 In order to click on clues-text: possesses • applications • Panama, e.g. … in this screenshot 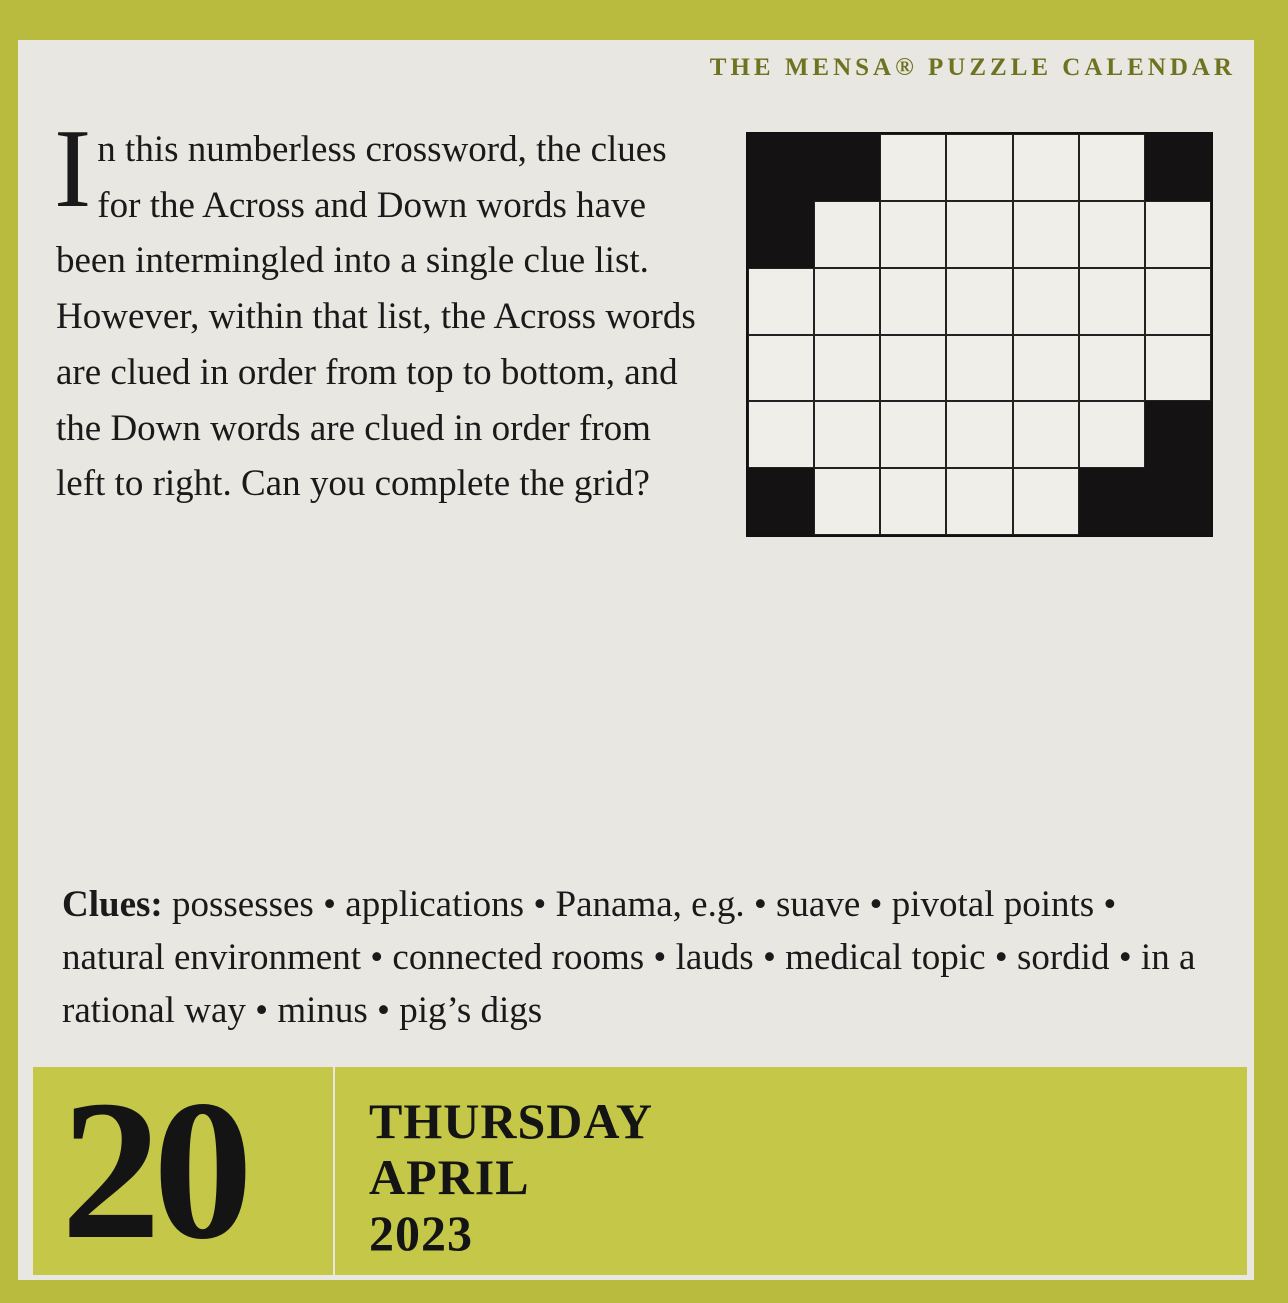, I will do `click(629, 957)`.